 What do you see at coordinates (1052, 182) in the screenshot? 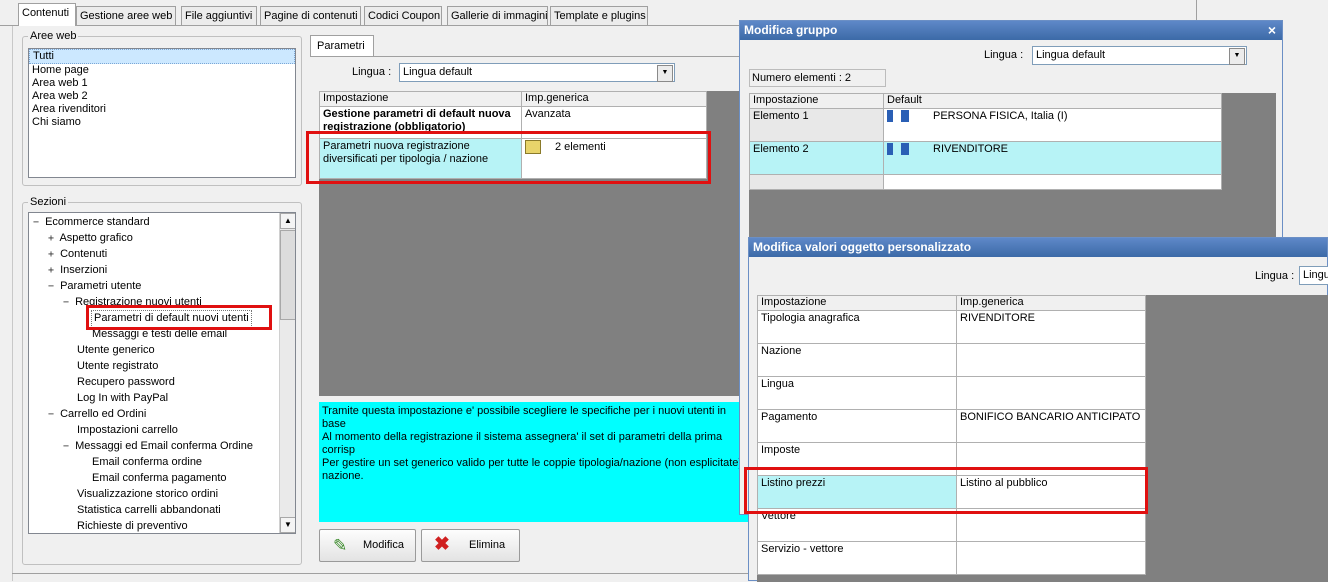
I see `empty-row` at bounding box center [1052, 182].